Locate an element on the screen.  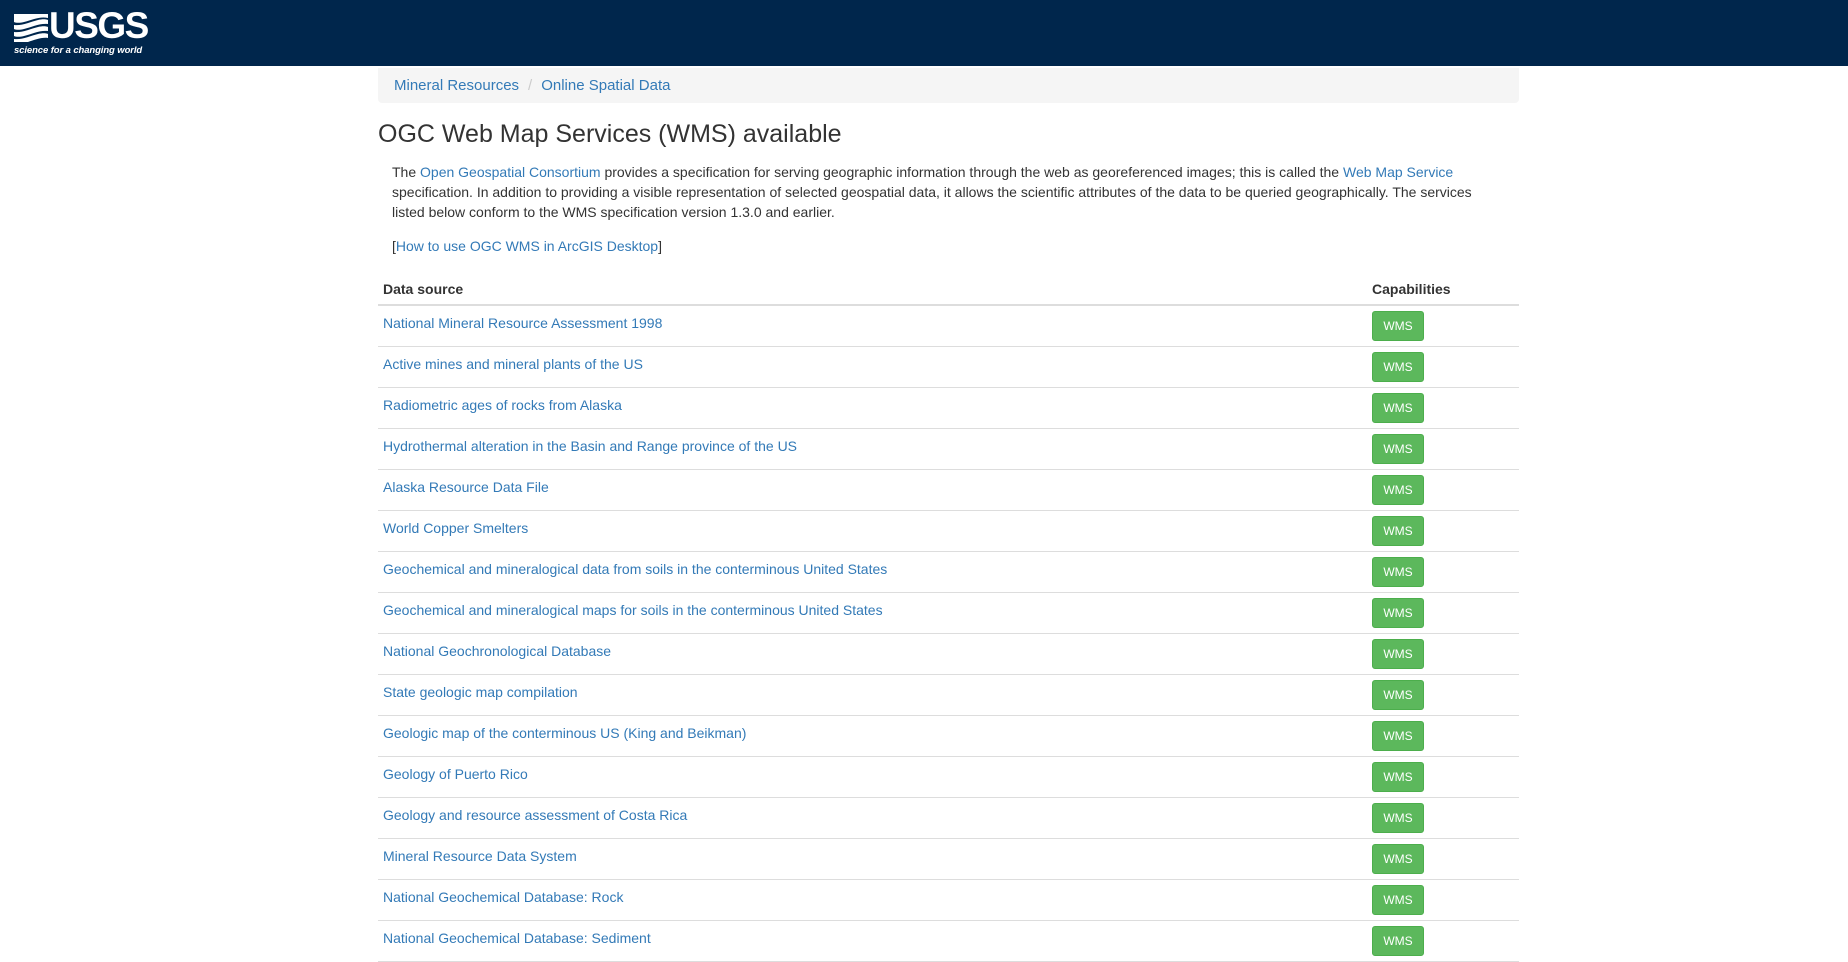
data-source-link: World Copper Smelters is located at coordinates (455, 528).